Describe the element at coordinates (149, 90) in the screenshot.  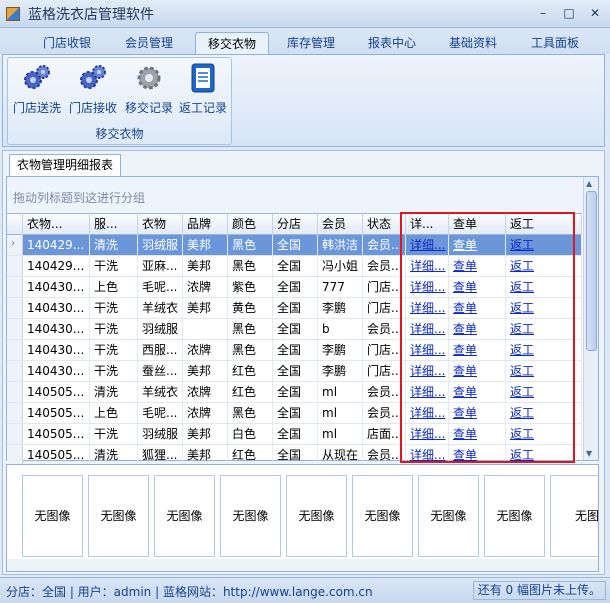
I see `transfer-records-button: 移交记录` at that location.